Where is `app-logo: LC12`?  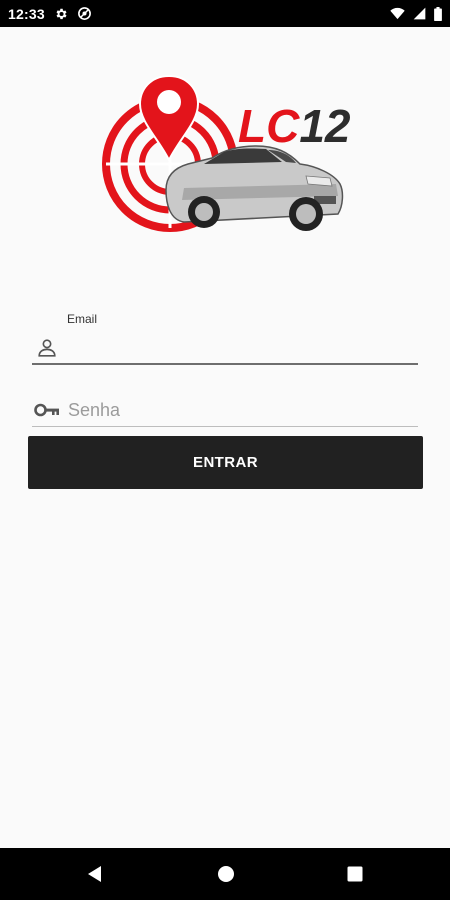 app-logo: LC12 is located at coordinates (225, 157).